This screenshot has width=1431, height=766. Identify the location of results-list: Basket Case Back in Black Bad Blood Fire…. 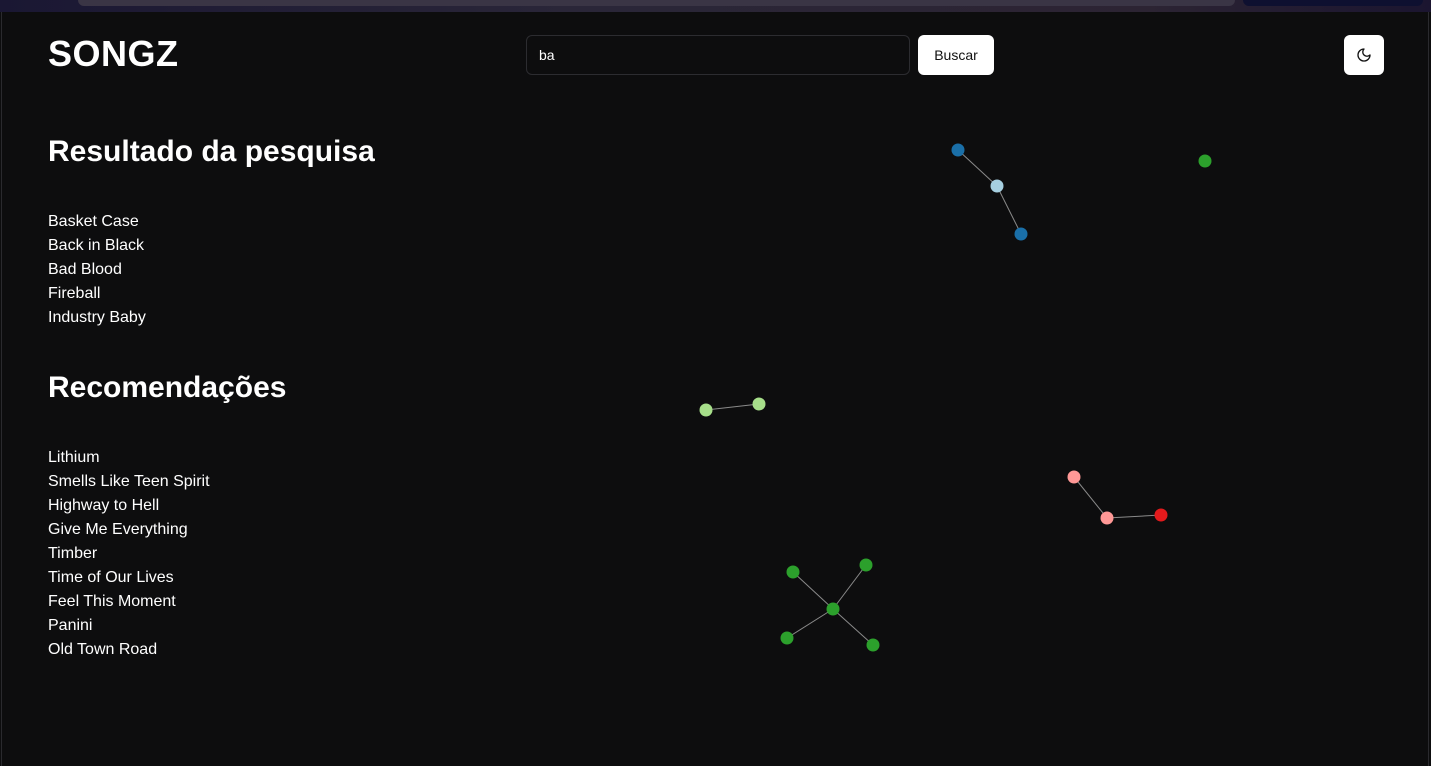
(97, 270).